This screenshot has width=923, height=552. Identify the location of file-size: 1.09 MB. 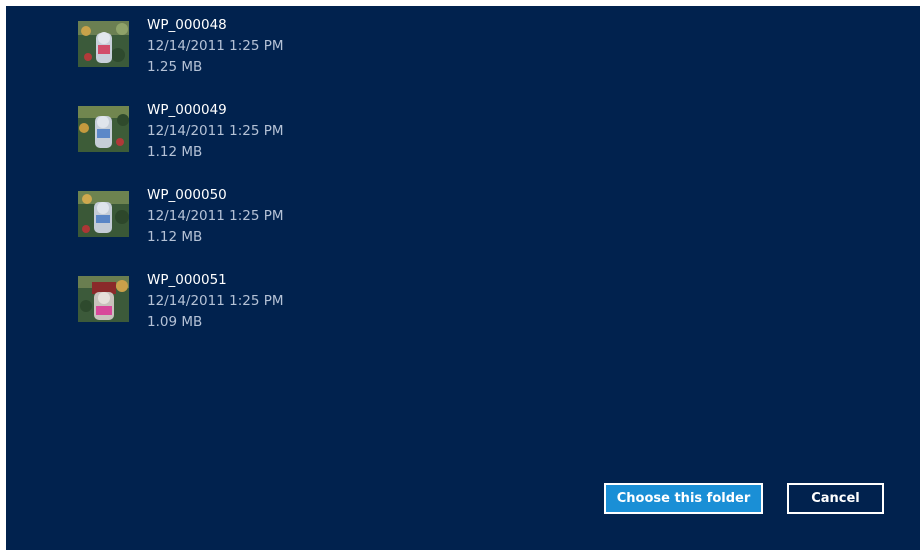
(175, 322).